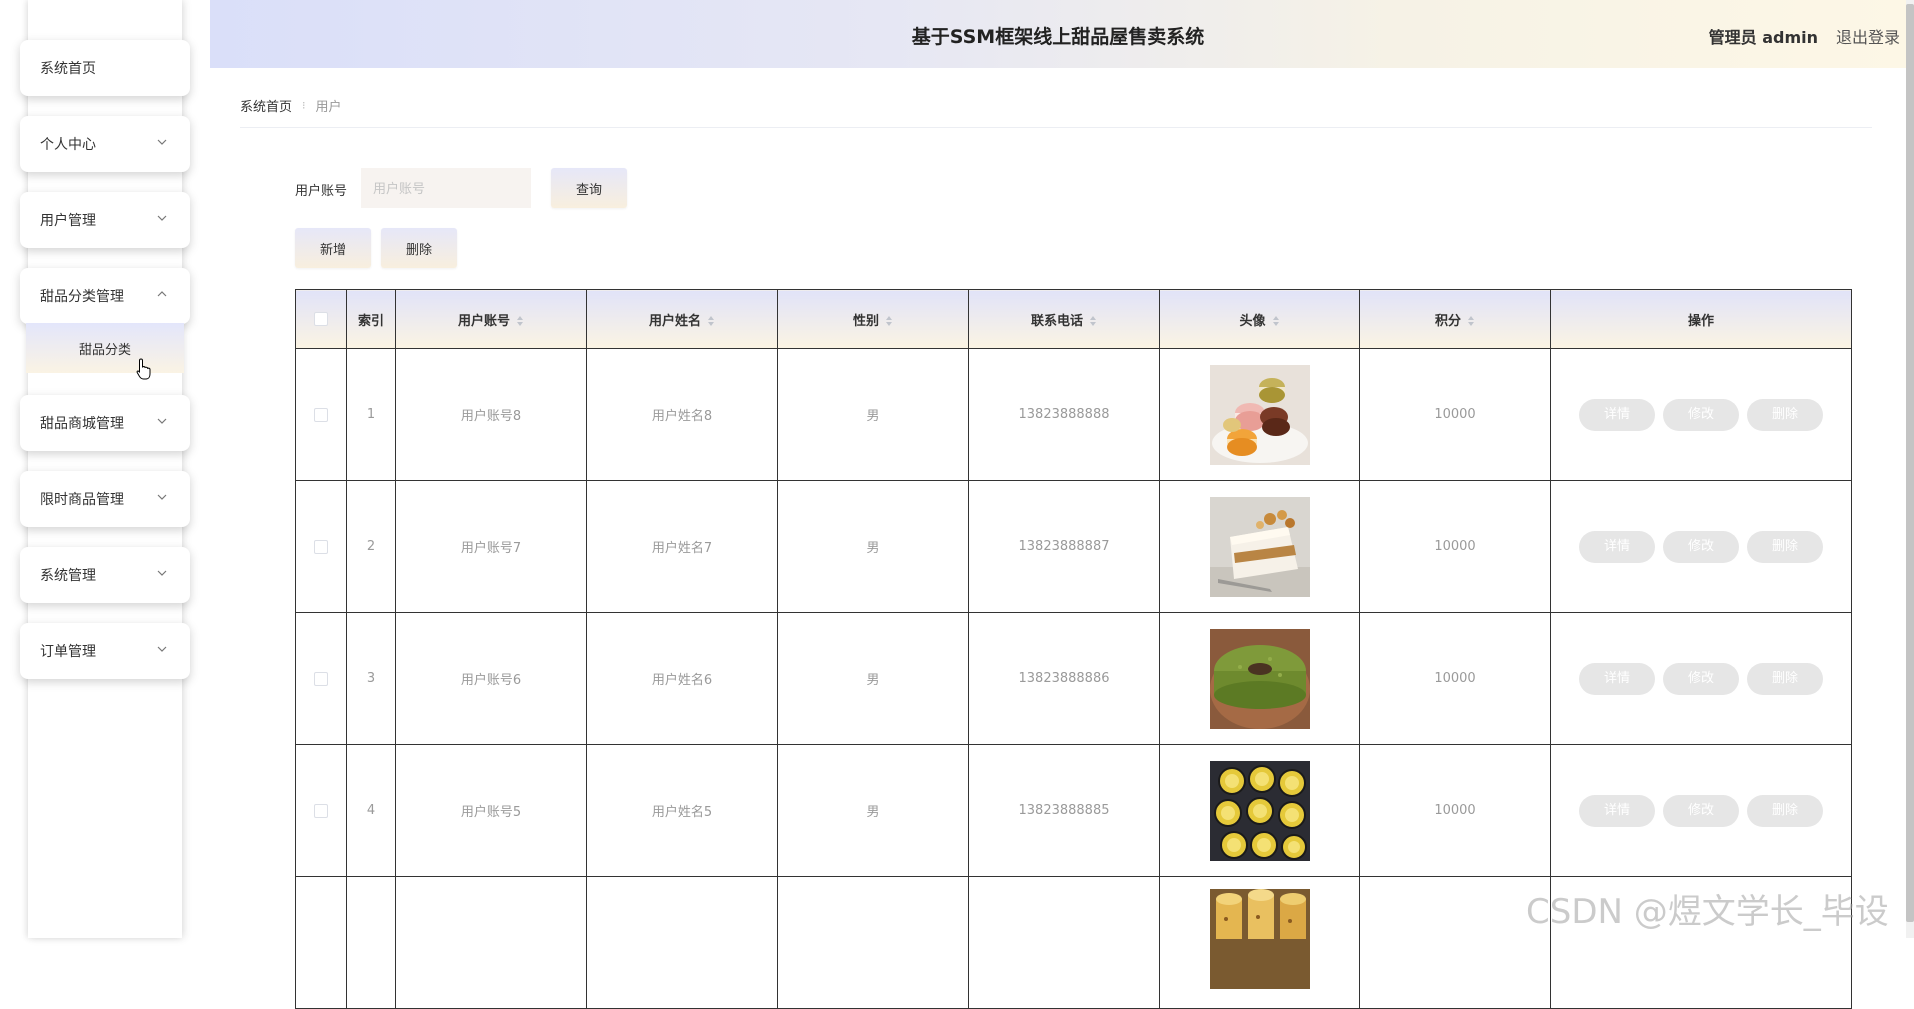 The height and width of the screenshot is (1009, 1914). Describe the element at coordinates (483, 321) in the screenshot. I see `col-header-label: 用户账号` at that location.